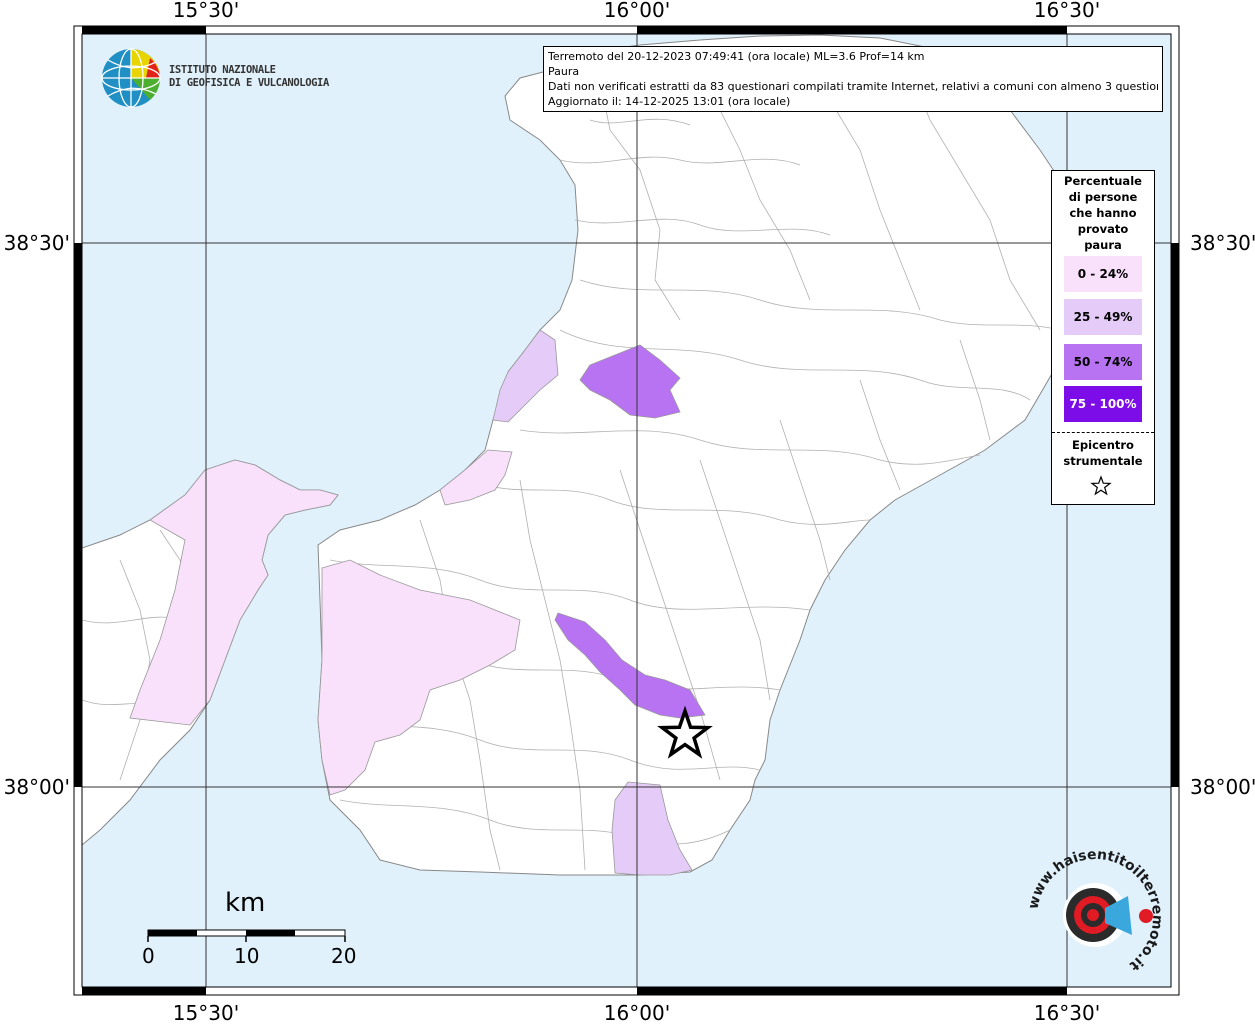 Image resolution: width=1255 pixels, height=1024 pixels. Describe the element at coordinates (206, 11) in the screenshot. I see `lon-label-top-1: 15°30'` at that location.